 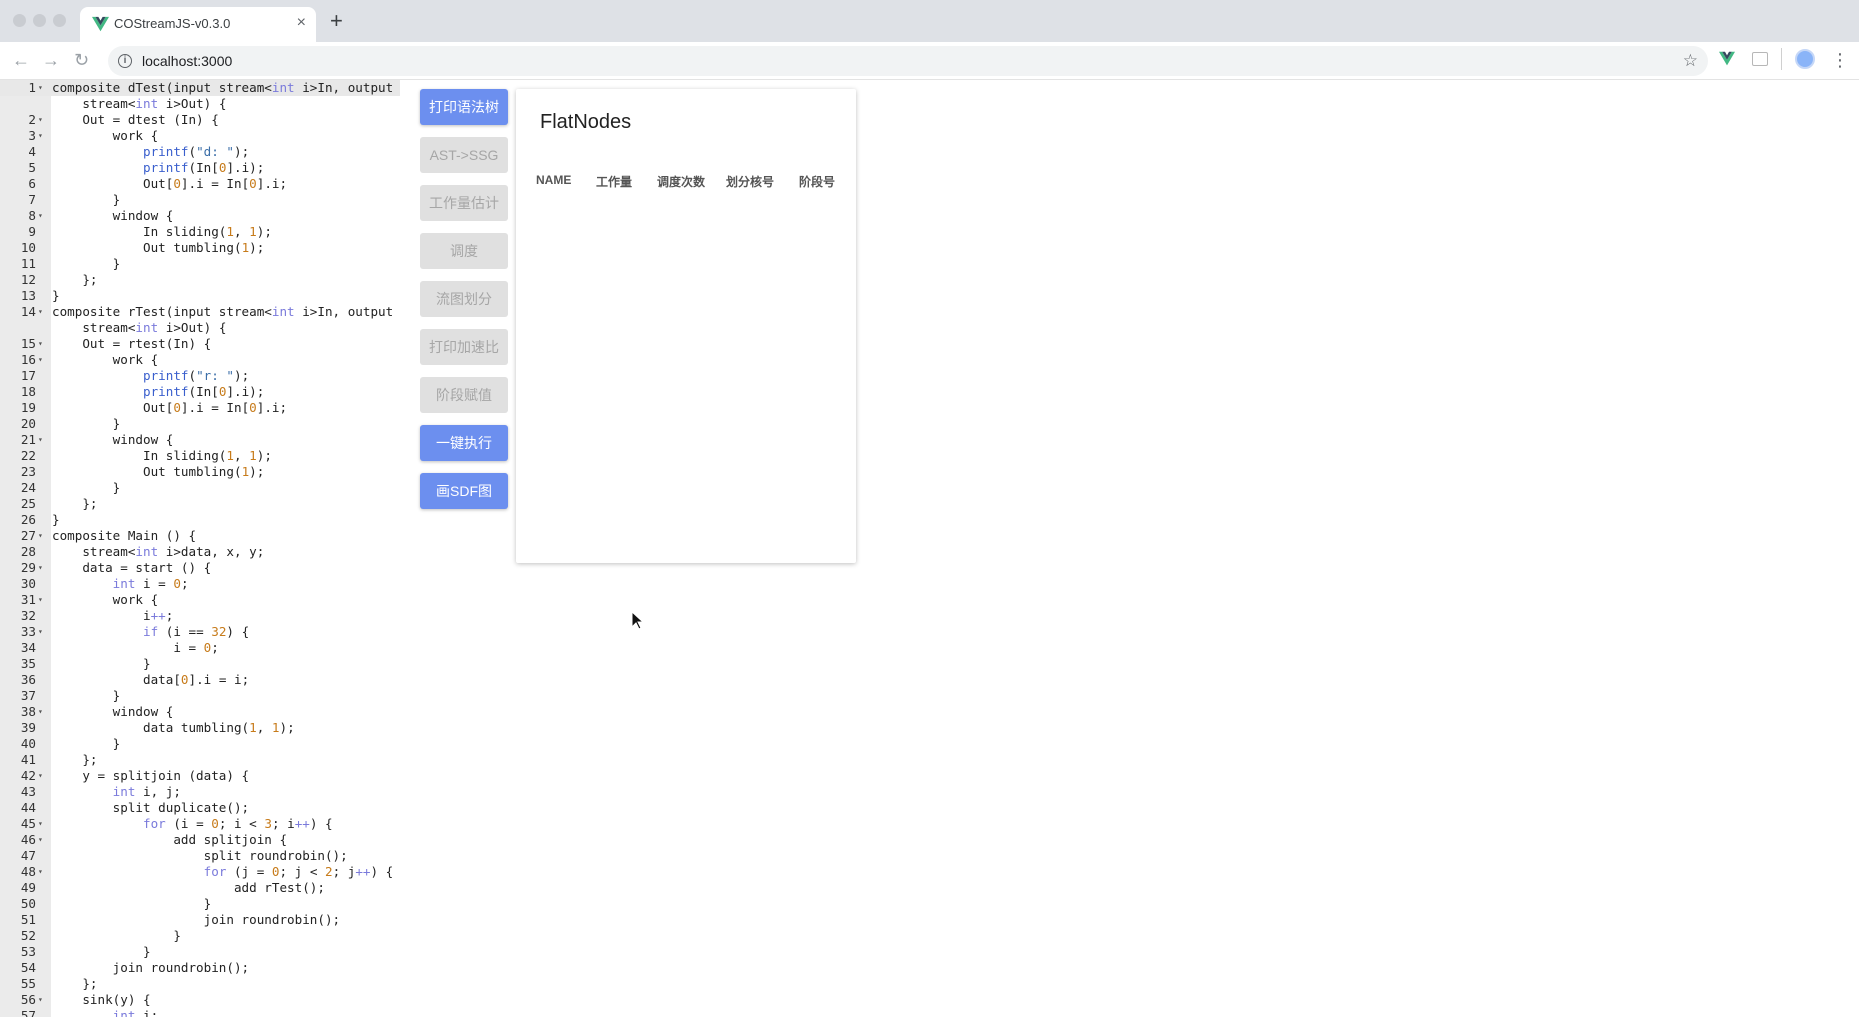 I want to click on code-text: join roundrobin();, so click(x=196, y=920).